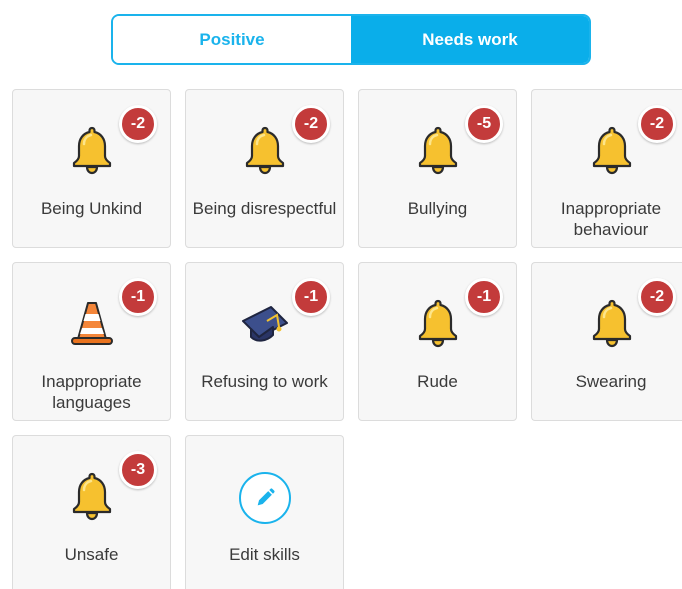 Image resolution: width=682 pixels, height=589 pixels. I want to click on skill-card-inappropriate-languages: -1 Inappropriate languages, so click(91, 341).